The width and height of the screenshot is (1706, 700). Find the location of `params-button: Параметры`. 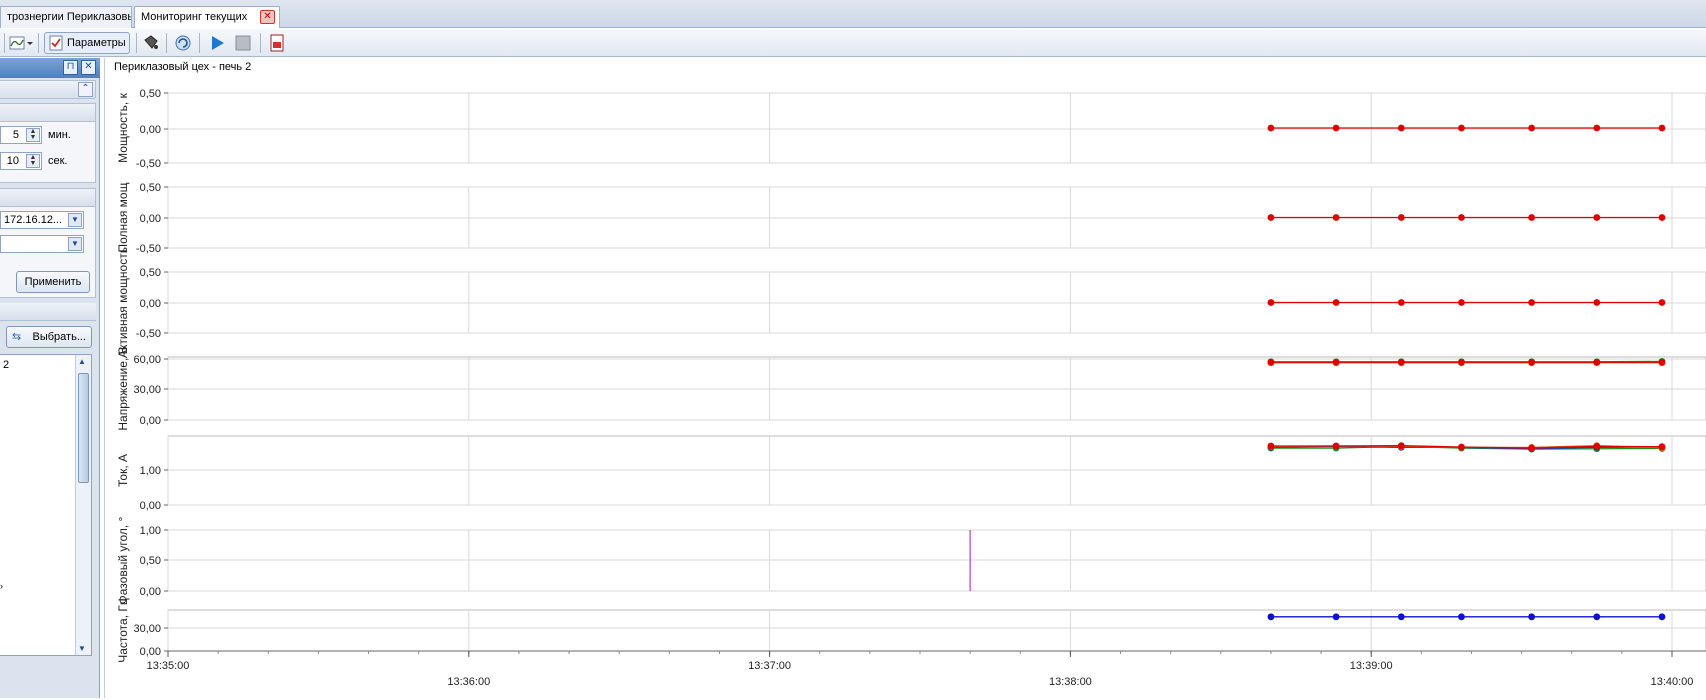

params-button: Параметры is located at coordinates (87, 43).